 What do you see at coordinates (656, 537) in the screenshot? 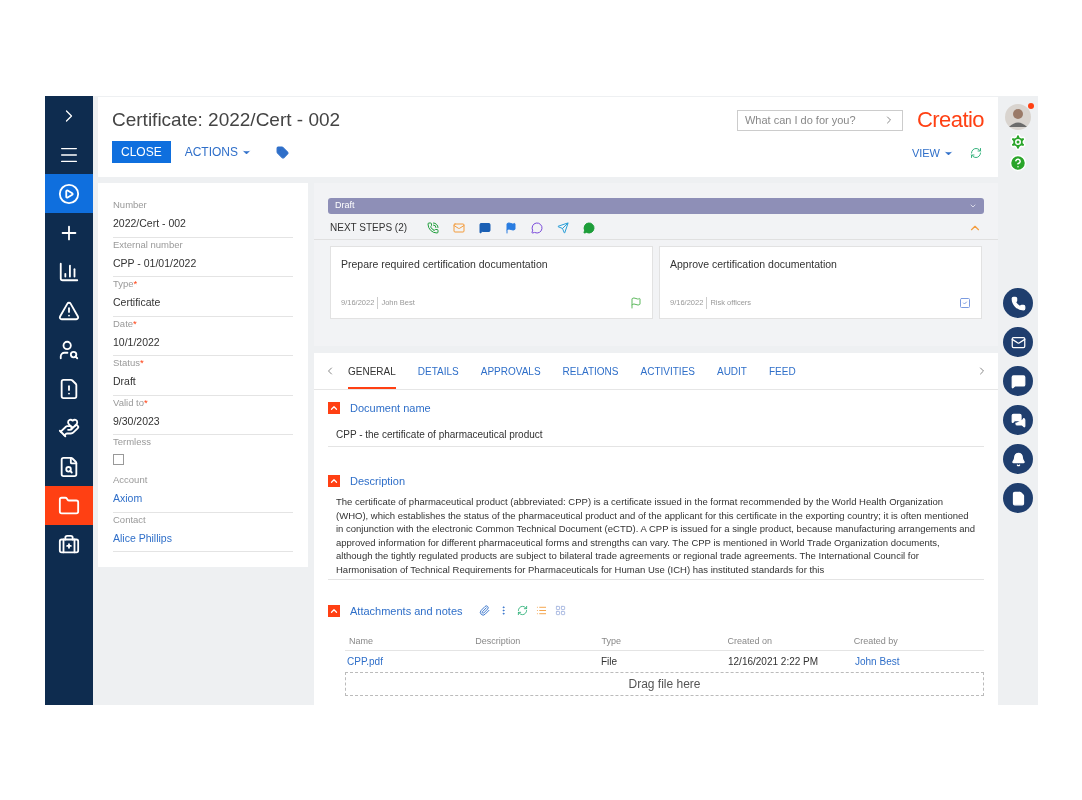
I see `description-text: The certificate of pharmaceutical product (abbreviated: CPP) is a certificate issued in the format recommended by the World Health Organization (WHO), which establishes the status of the pharmaceutical product and of the applicant for this certificate in the exporting country; it is often mentioned in conjunction with the electronic Common Technical Document (eCTD). A CPP is issued for a single product, because manufacturing arrangements and approved information for different pharmaceutical forms and strengths can vary. The CPP is mentioned in World Trade Organization documents, although the tightly regulated products are subject to bilateral trade agreements or regional trade agreements. The International Council for Harmonisation of Technical Requirements for Pharmaceuticals for Human Use (ICH) has instituted standards for this` at bounding box center [656, 537].